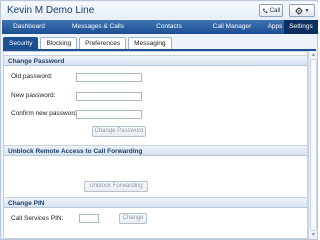 The width and height of the screenshot is (320, 240). Describe the element at coordinates (307, 10) in the screenshot. I see `chevron-down-icon: ▼` at that location.